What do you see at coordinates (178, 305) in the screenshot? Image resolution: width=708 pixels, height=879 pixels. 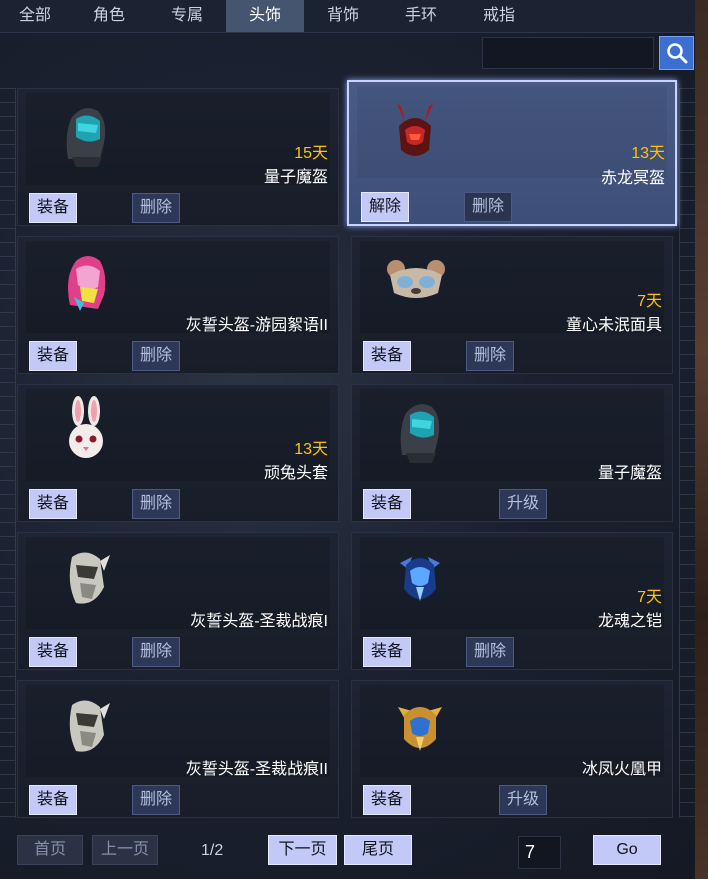 I see `item-card: 灰誓头盔-游园絮语II 装备 删除` at bounding box center [178, 305].